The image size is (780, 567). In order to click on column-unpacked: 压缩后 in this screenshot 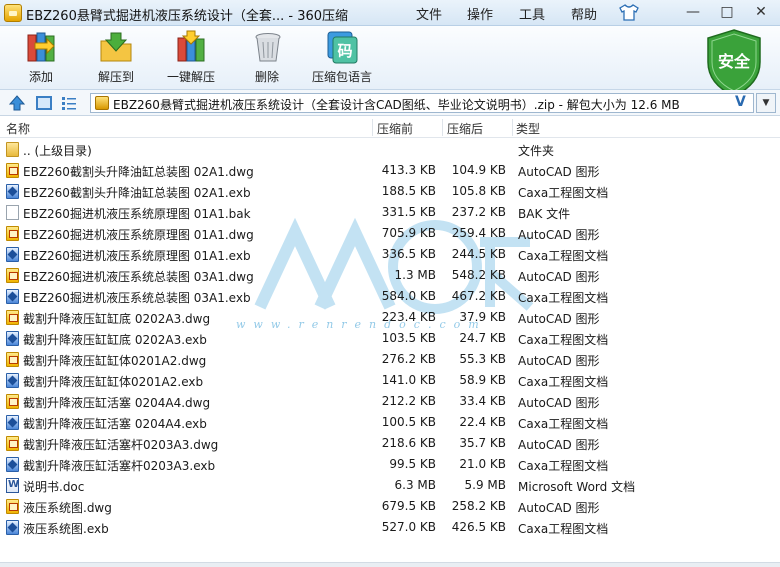, I will do `click(465, 128)`.